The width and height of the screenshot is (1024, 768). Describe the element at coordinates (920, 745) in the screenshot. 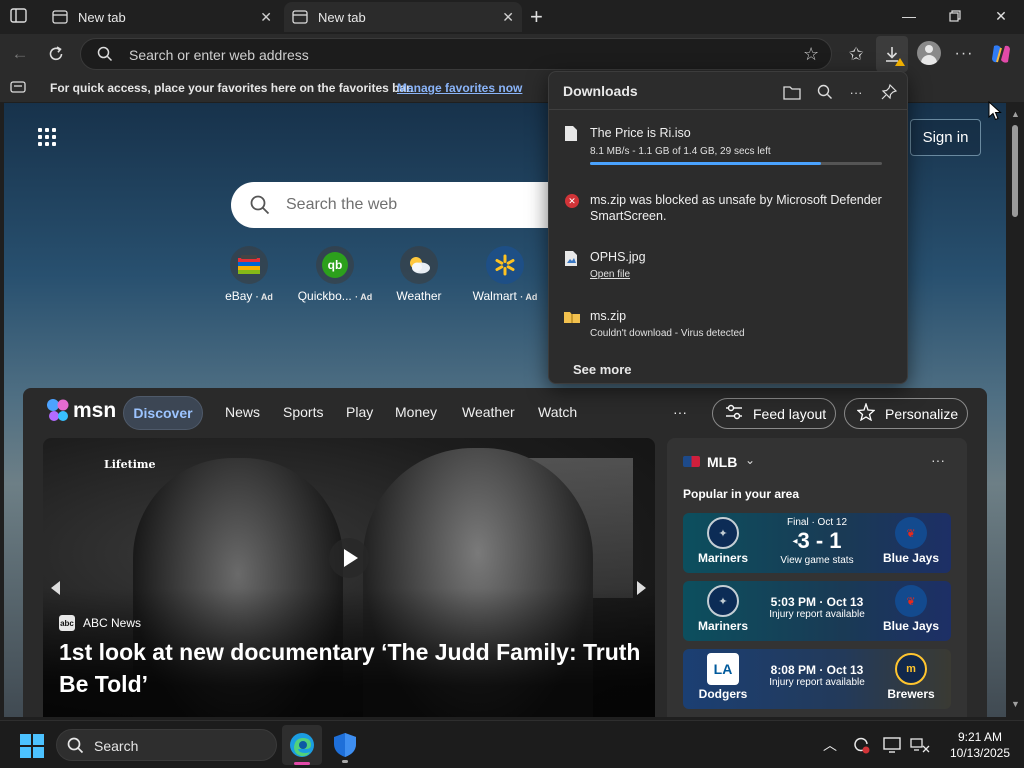

I see `network-disconnected-icon` at that location.